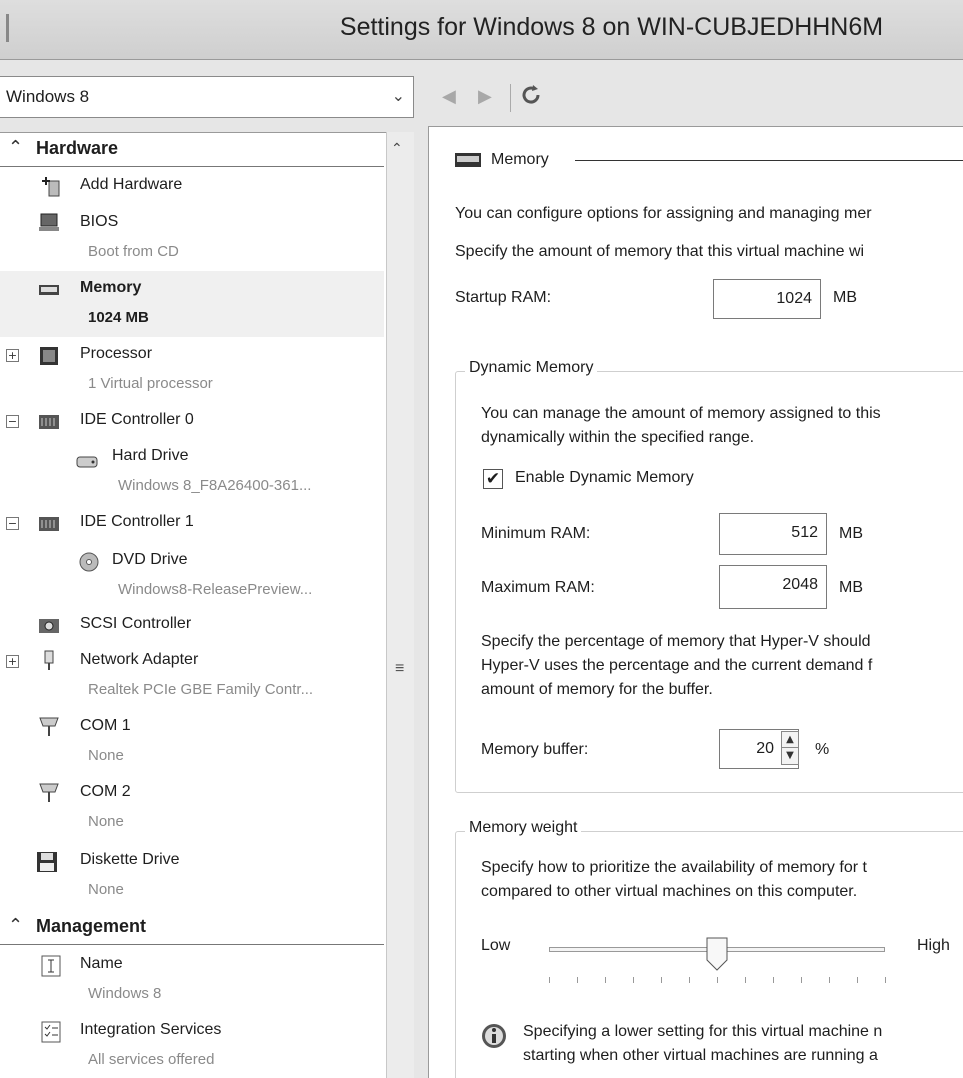  I want to click on enable-dynamic-memory-label: Enable Dynamic Memory, so click(604, 477).